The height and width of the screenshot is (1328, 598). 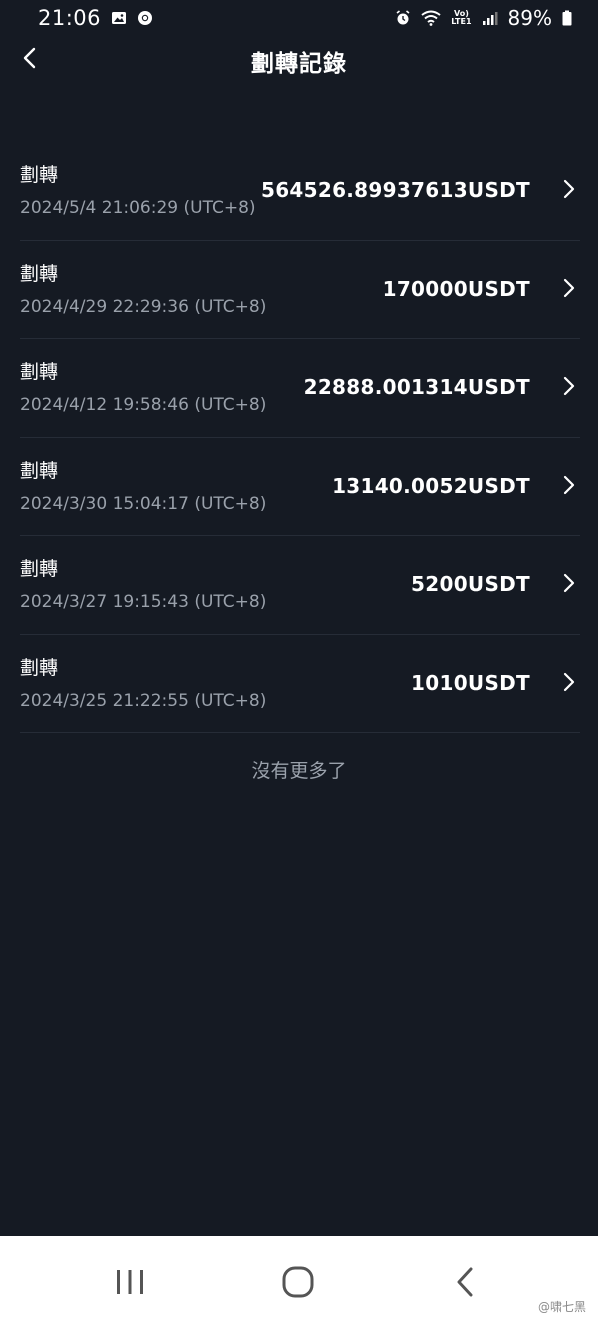 I want to click on status-left: 21:06, so click(x=95, y=18).